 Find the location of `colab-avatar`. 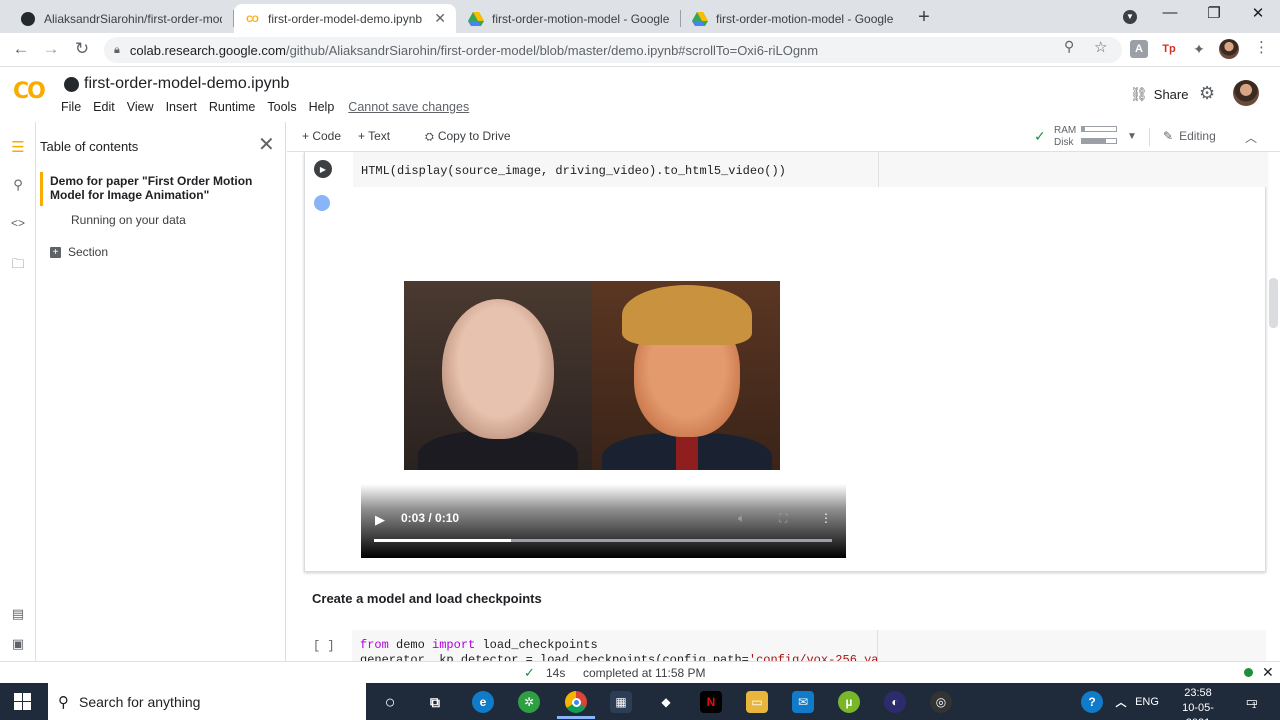

colab-avatar is located at coordinates (1246, 93).